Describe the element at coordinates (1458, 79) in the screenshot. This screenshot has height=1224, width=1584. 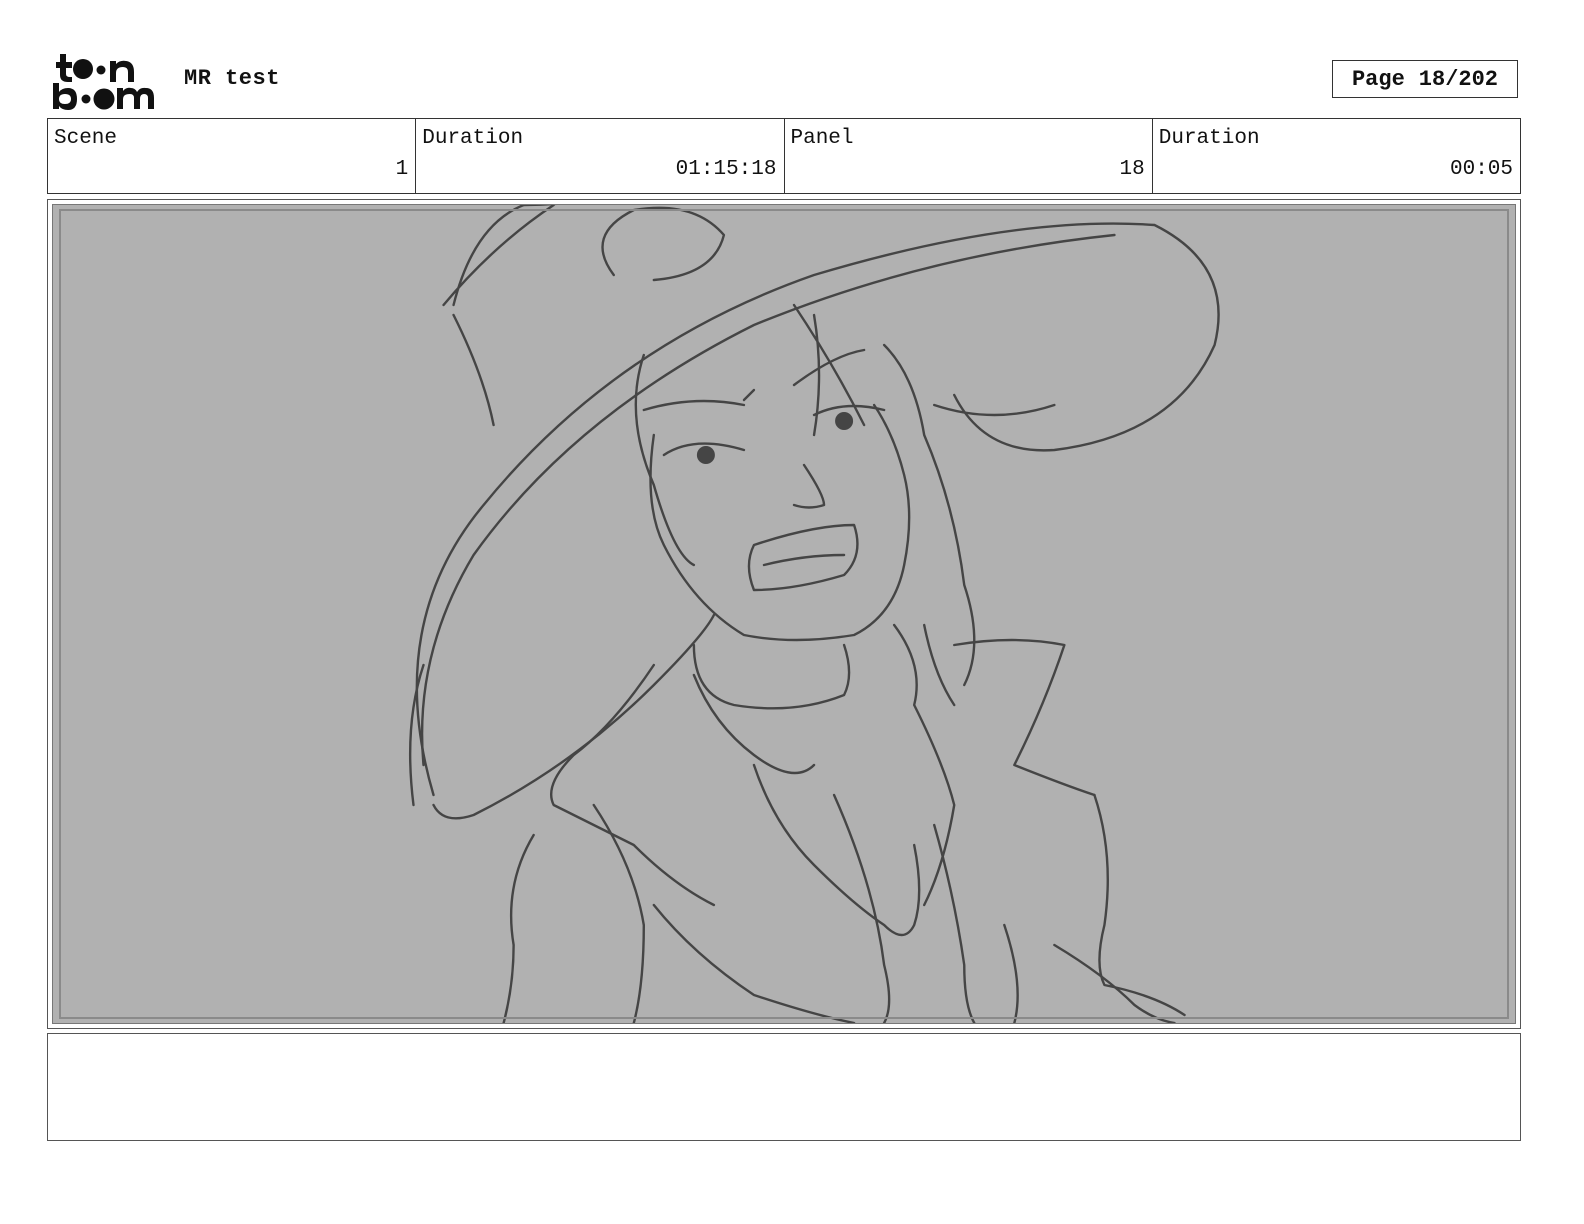
I see `page-number: 18/202` at that location.